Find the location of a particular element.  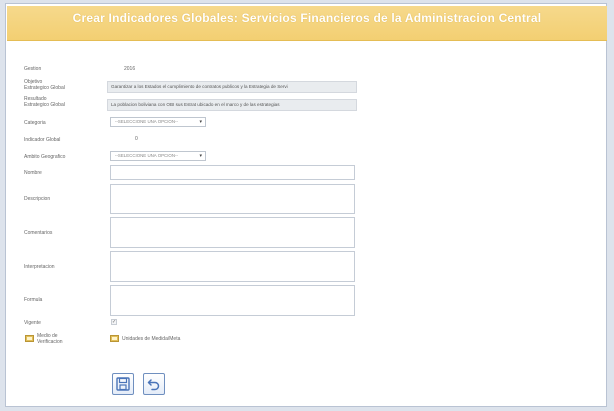

nombre-input is located at coordinates (232, 172).